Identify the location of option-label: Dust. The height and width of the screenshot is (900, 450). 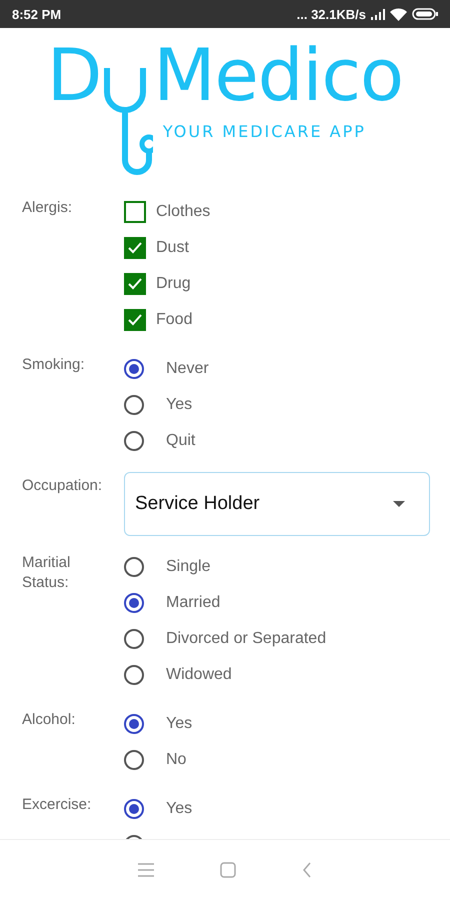
(172, 248).